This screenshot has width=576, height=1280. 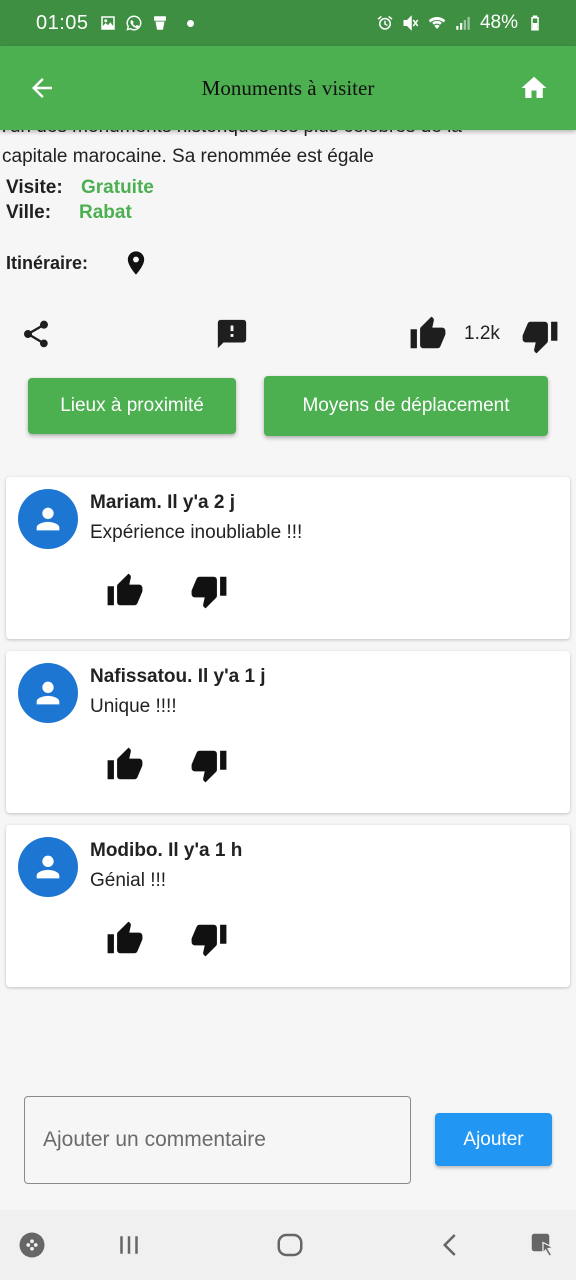 I want to click on back-nav-icon, so click(x=451, y=1245).